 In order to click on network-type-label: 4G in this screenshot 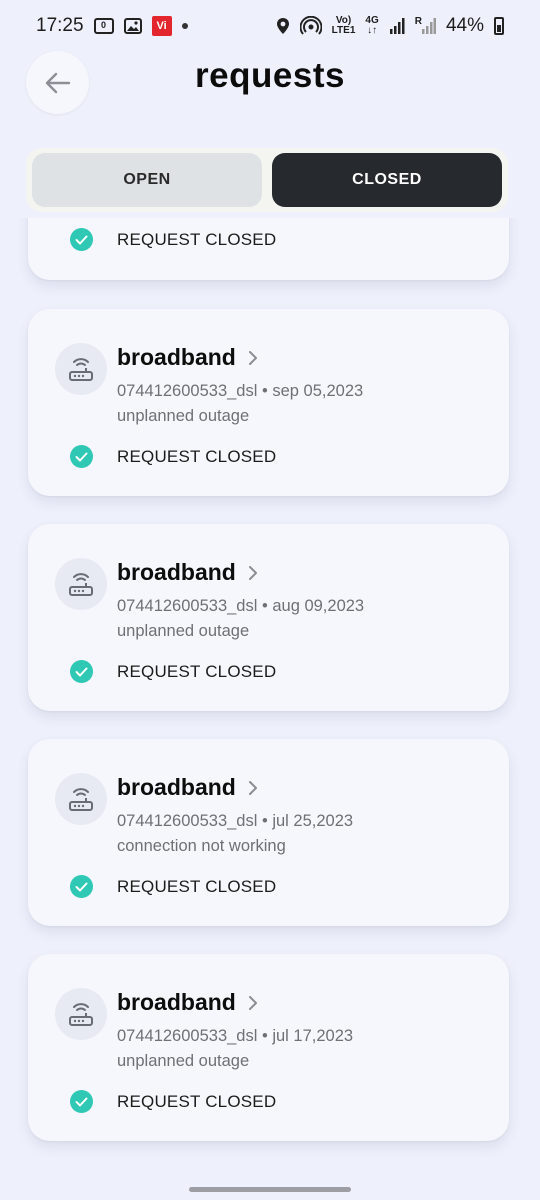, I will do `click(372, 20)`.